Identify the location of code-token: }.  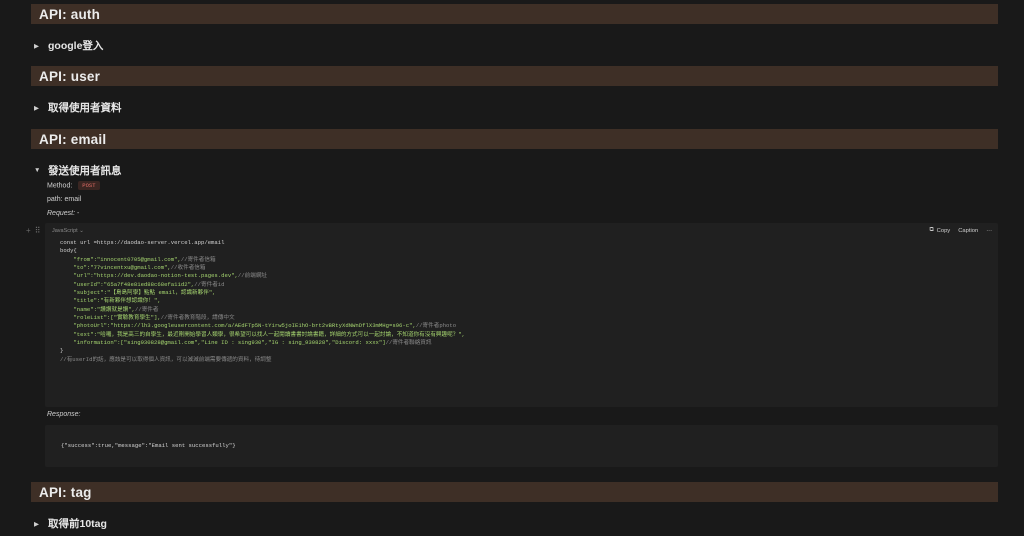
(62, 351).